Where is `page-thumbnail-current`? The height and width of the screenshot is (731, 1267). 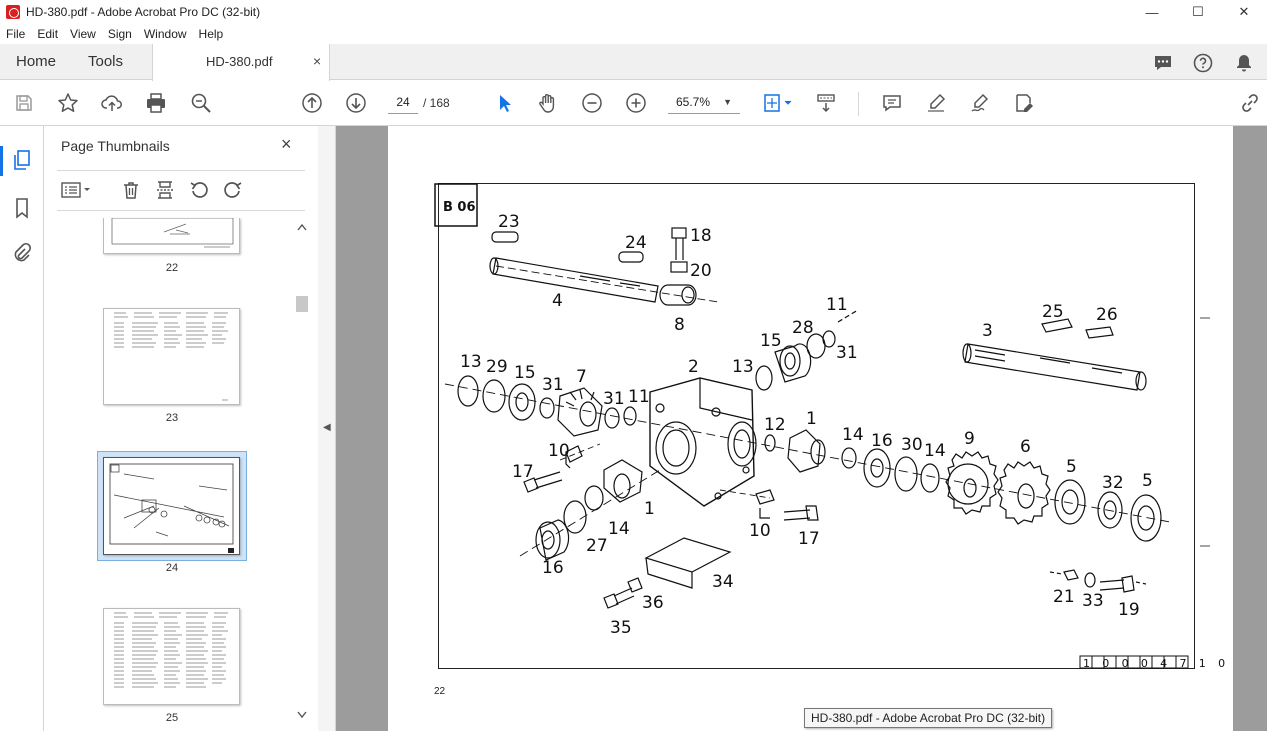 page-thumbnail-current is located at coordinates (171, 506).